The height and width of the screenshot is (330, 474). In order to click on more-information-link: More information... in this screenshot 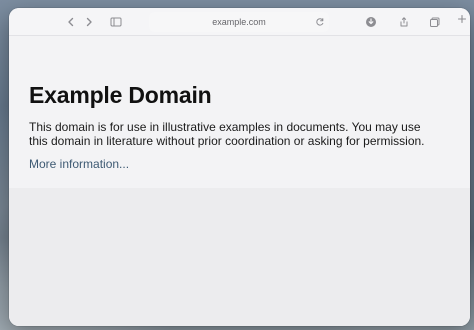, I will do `click(79, 164)`.